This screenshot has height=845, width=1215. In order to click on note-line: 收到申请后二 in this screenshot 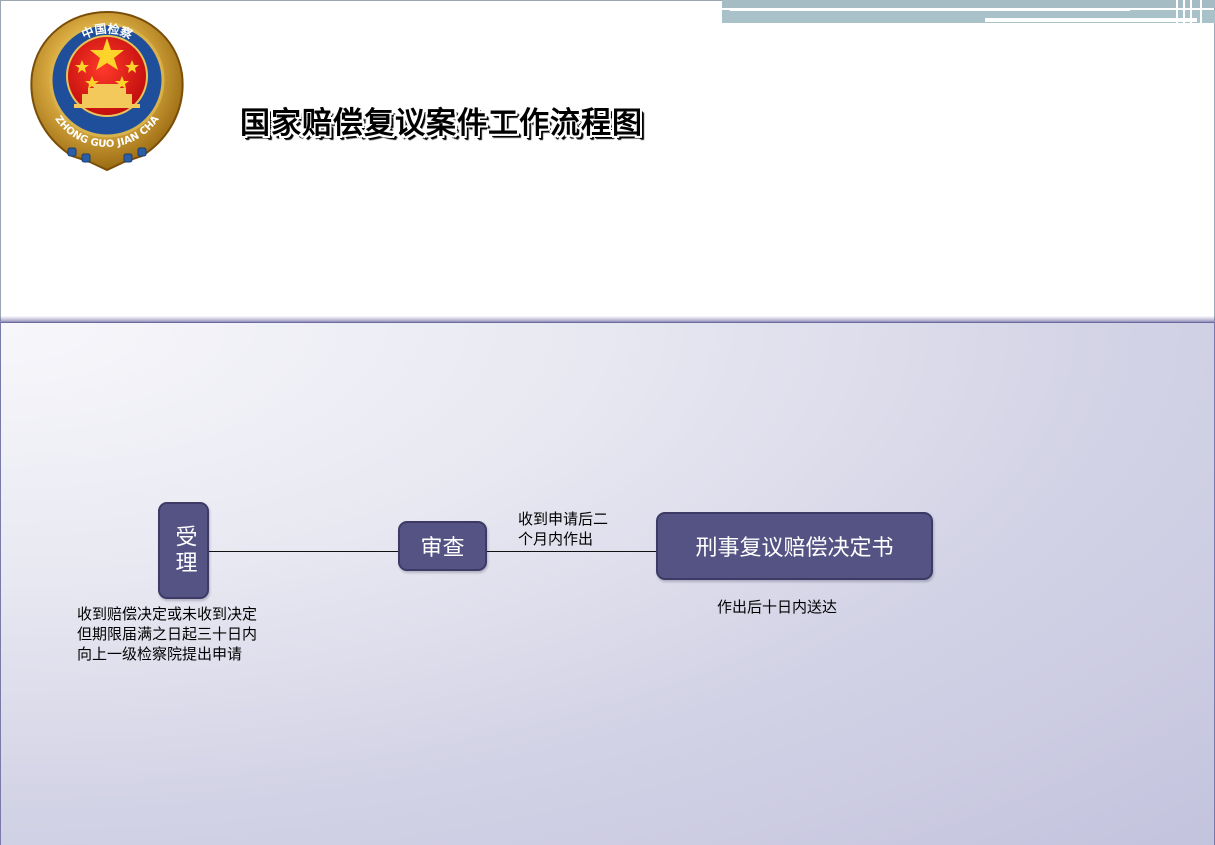, I will do `click(563, 519)`.